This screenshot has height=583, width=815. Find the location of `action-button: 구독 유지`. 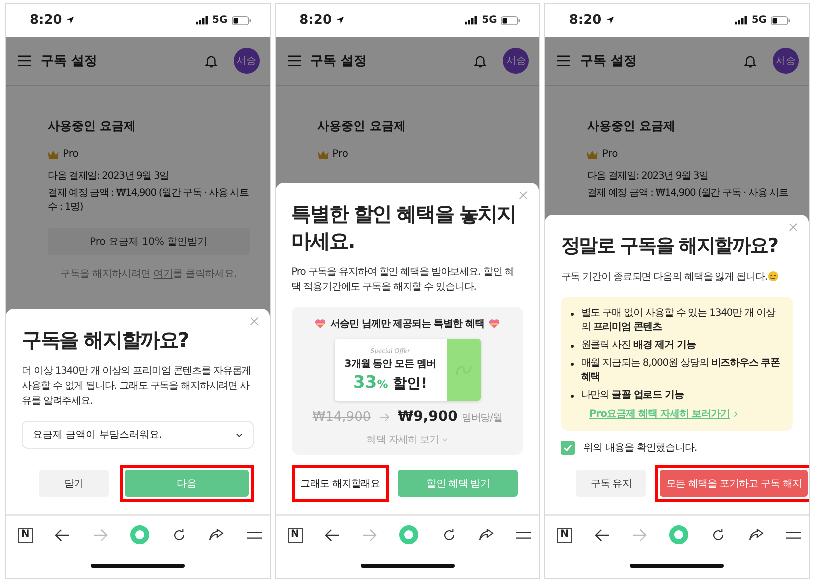

action-button: 구독 유지 is located at coordinates (611, 483).